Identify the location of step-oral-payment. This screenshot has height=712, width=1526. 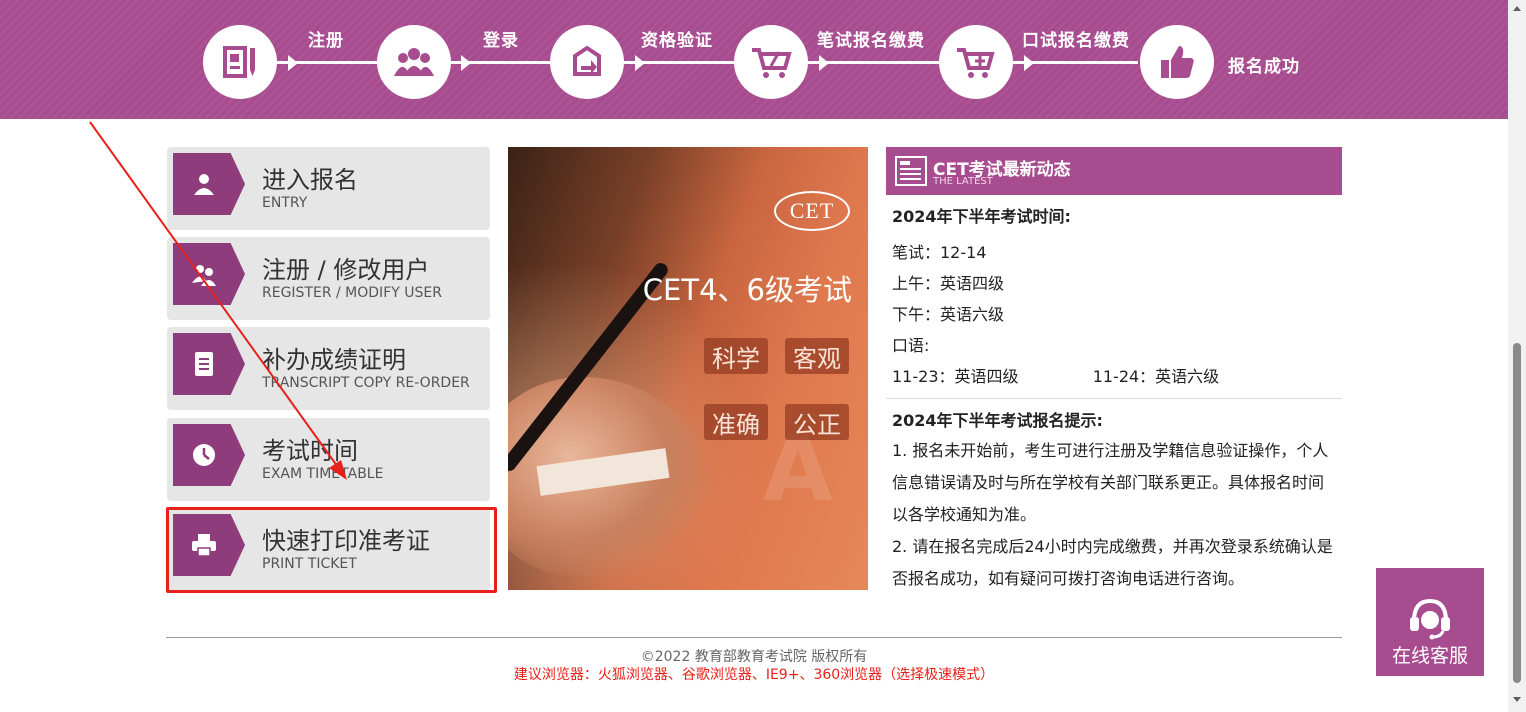
(976, 62).